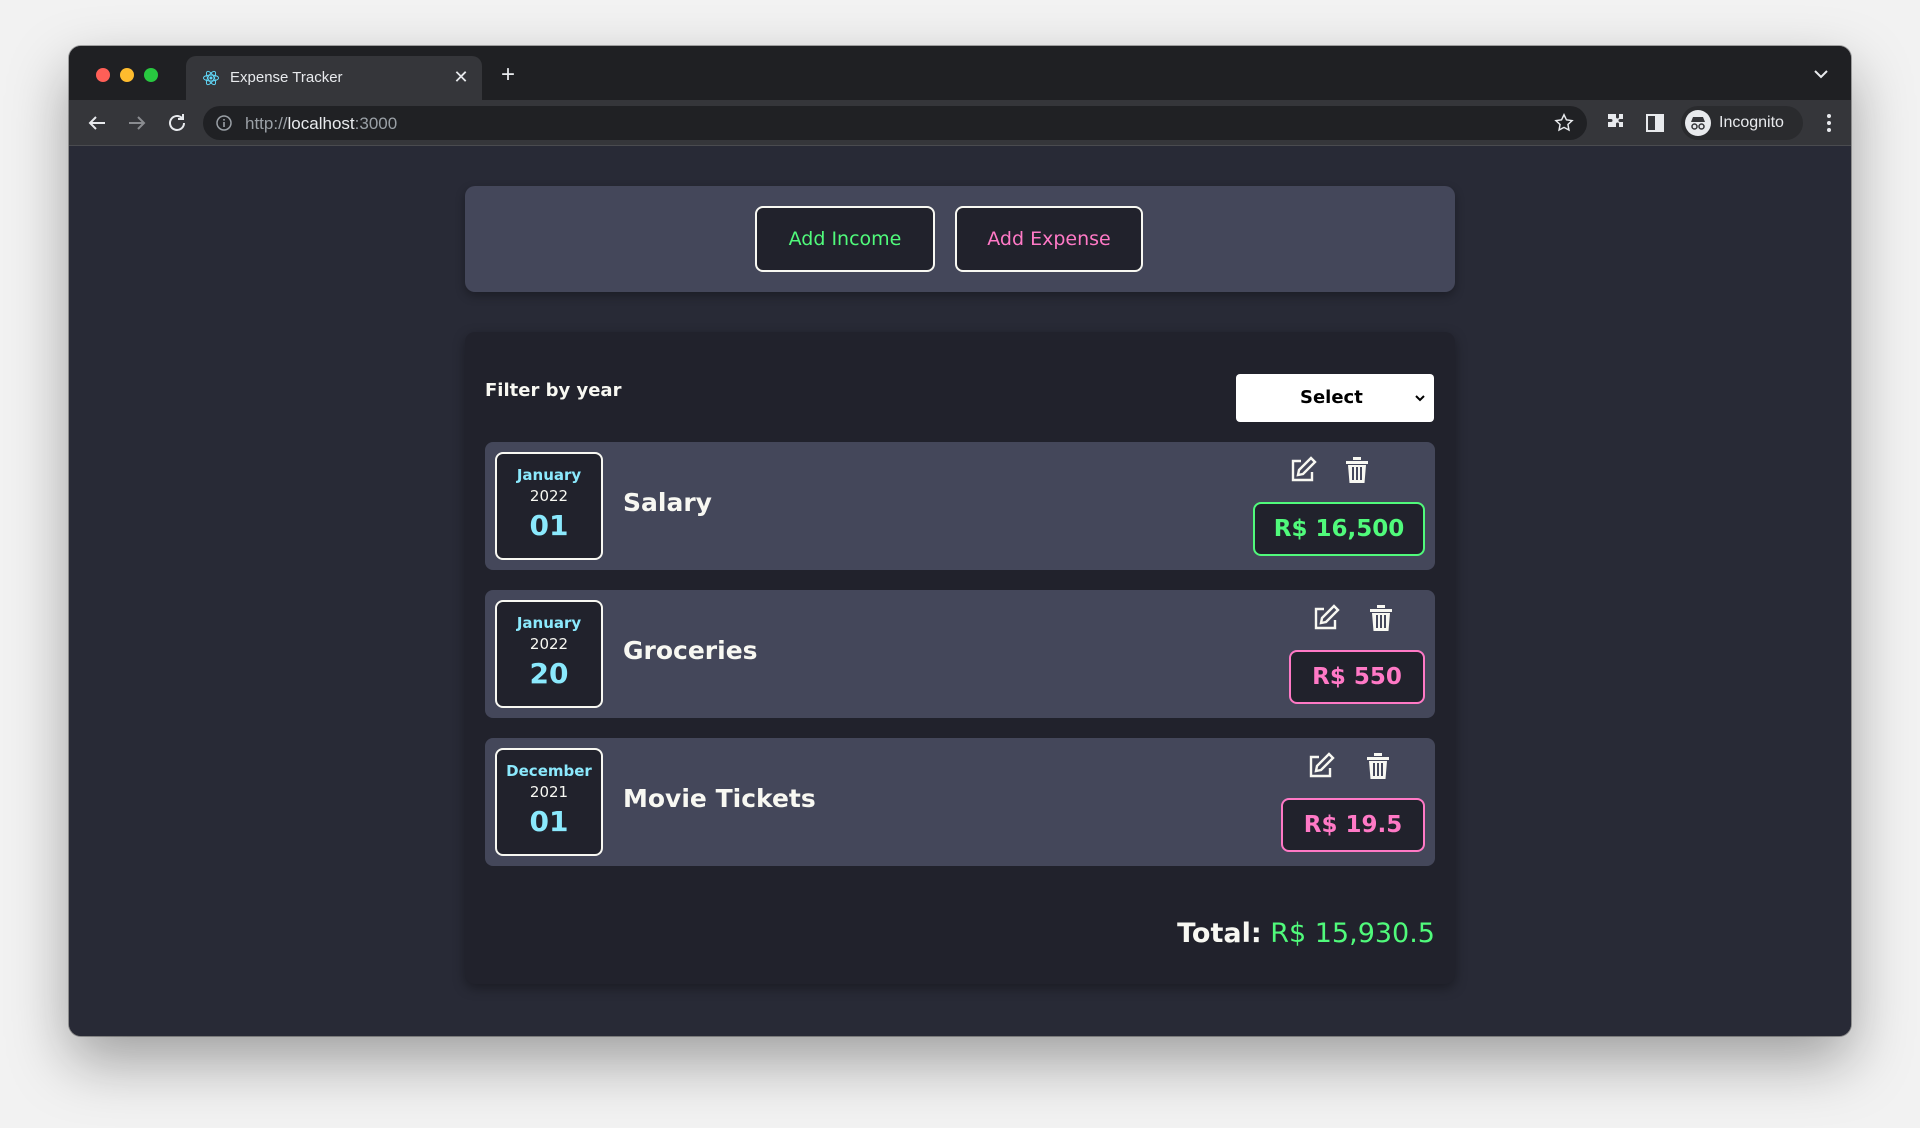 This screenshot has width=1920, height=1128. What do you see at coordinates (103, 75) in the screenshot?
I see `close-window-button` at bounding box center [103, 75].